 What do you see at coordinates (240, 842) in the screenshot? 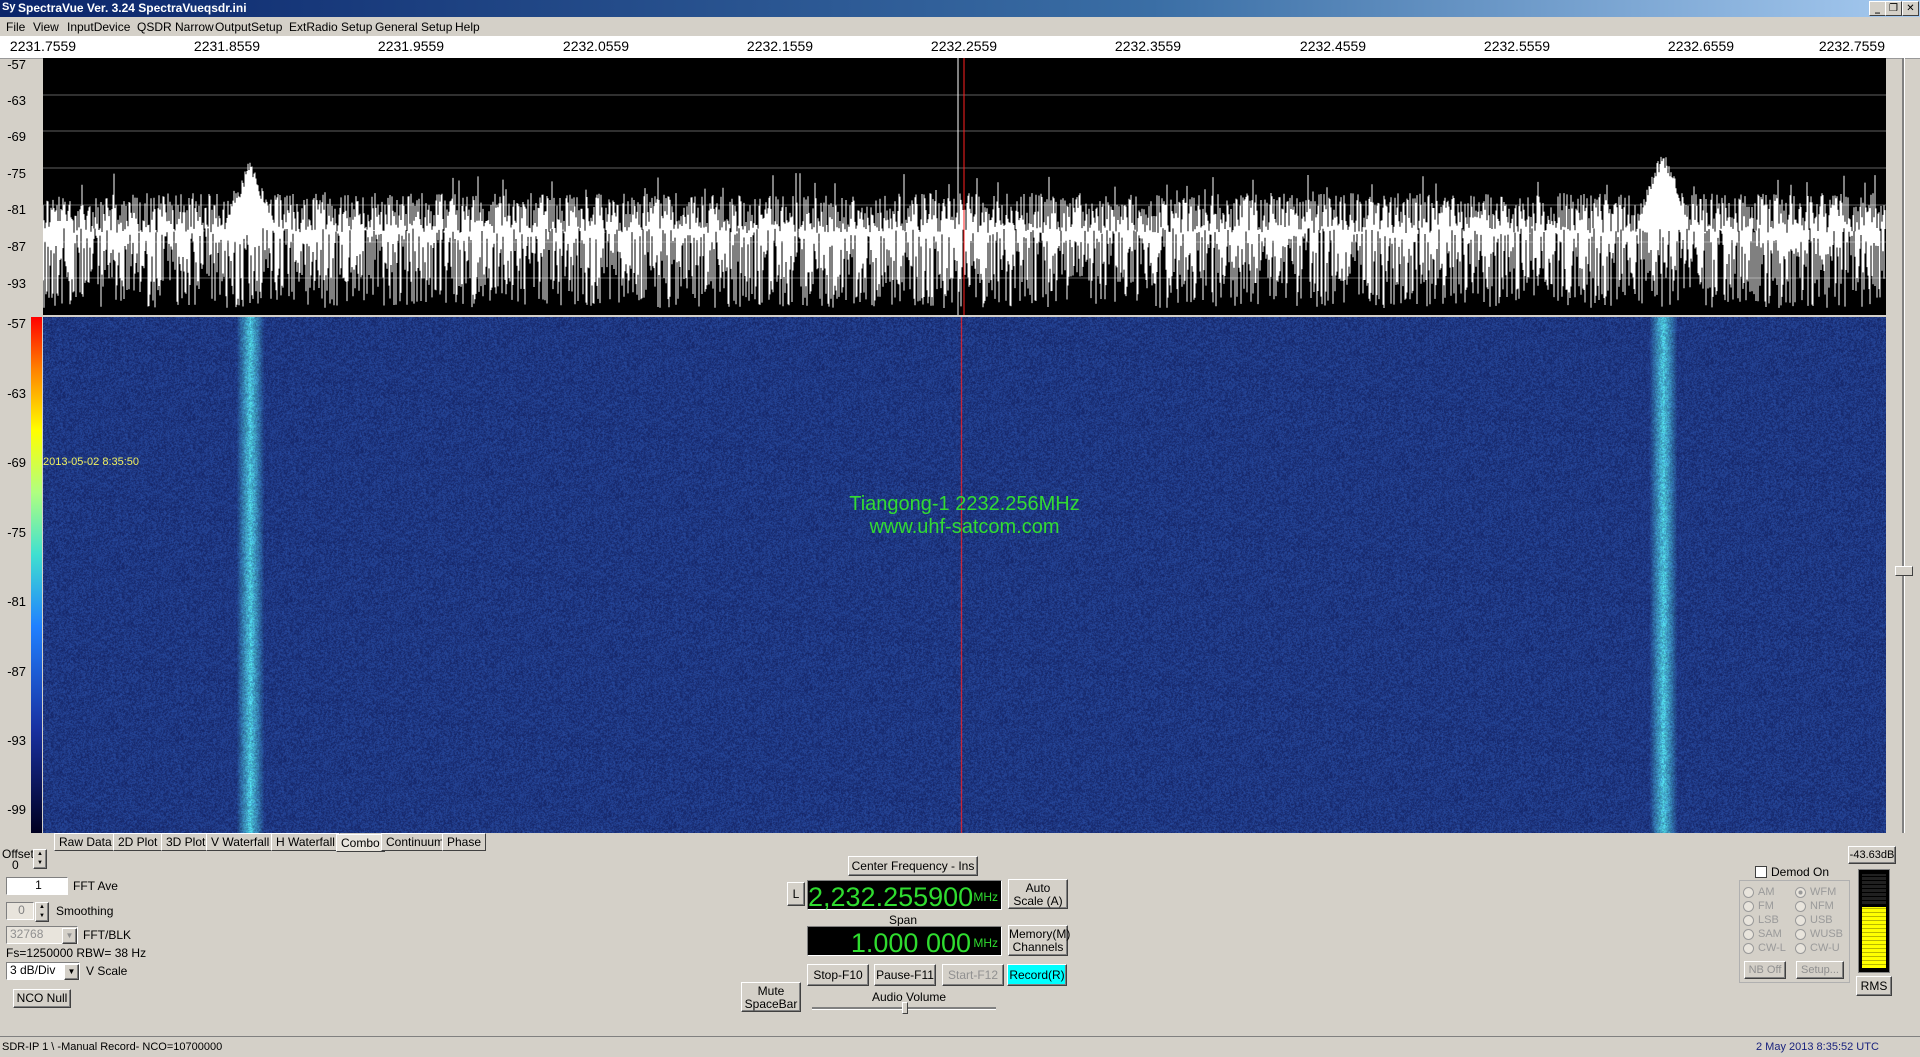
I see `tab-v-waterfall: V Waterfall` at bounding box center [240, 842].